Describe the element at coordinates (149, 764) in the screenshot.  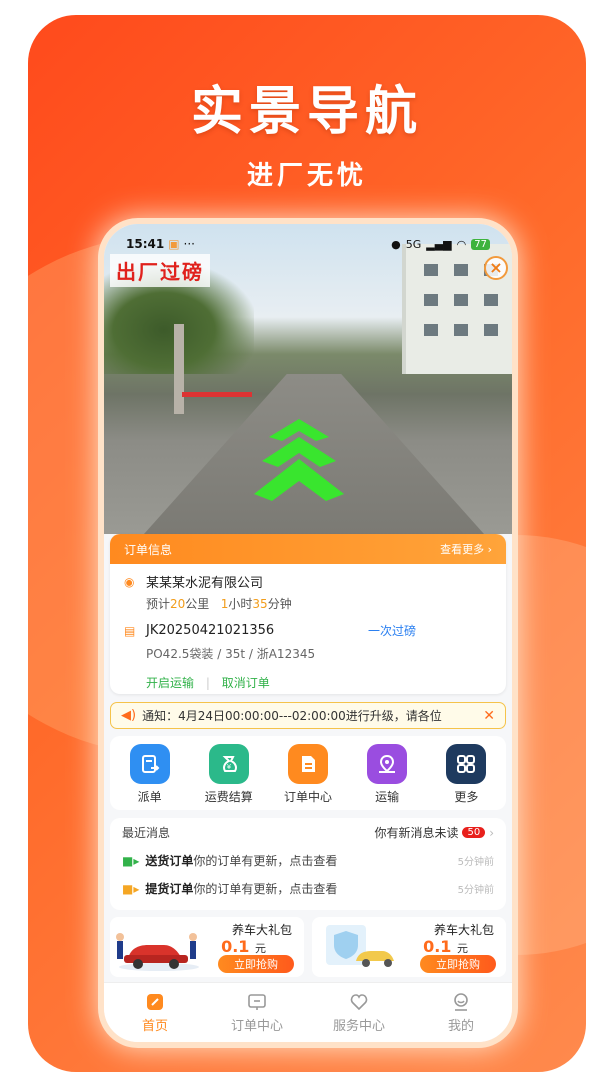
I see `dispatch-icon` at that location.